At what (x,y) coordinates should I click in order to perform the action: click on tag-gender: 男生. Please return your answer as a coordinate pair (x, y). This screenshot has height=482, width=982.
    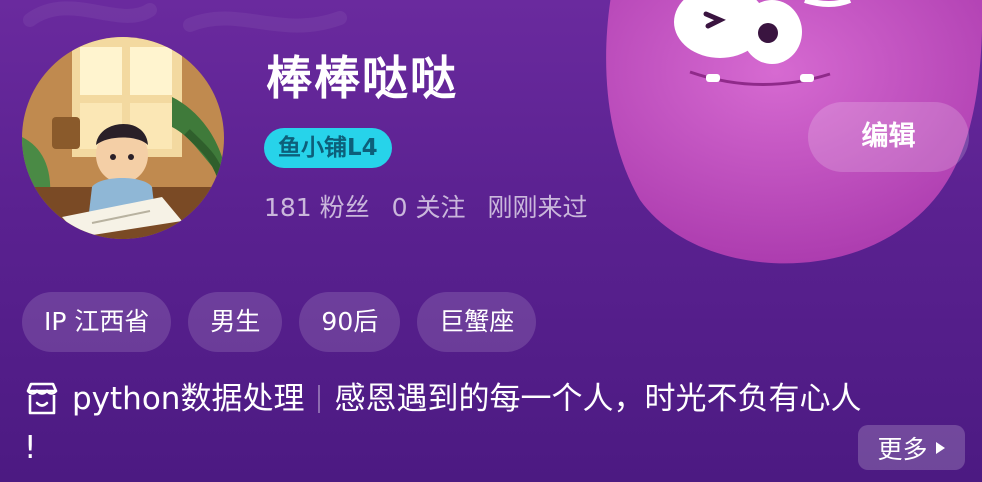
    Looking at the image, I should click on (235, 322).